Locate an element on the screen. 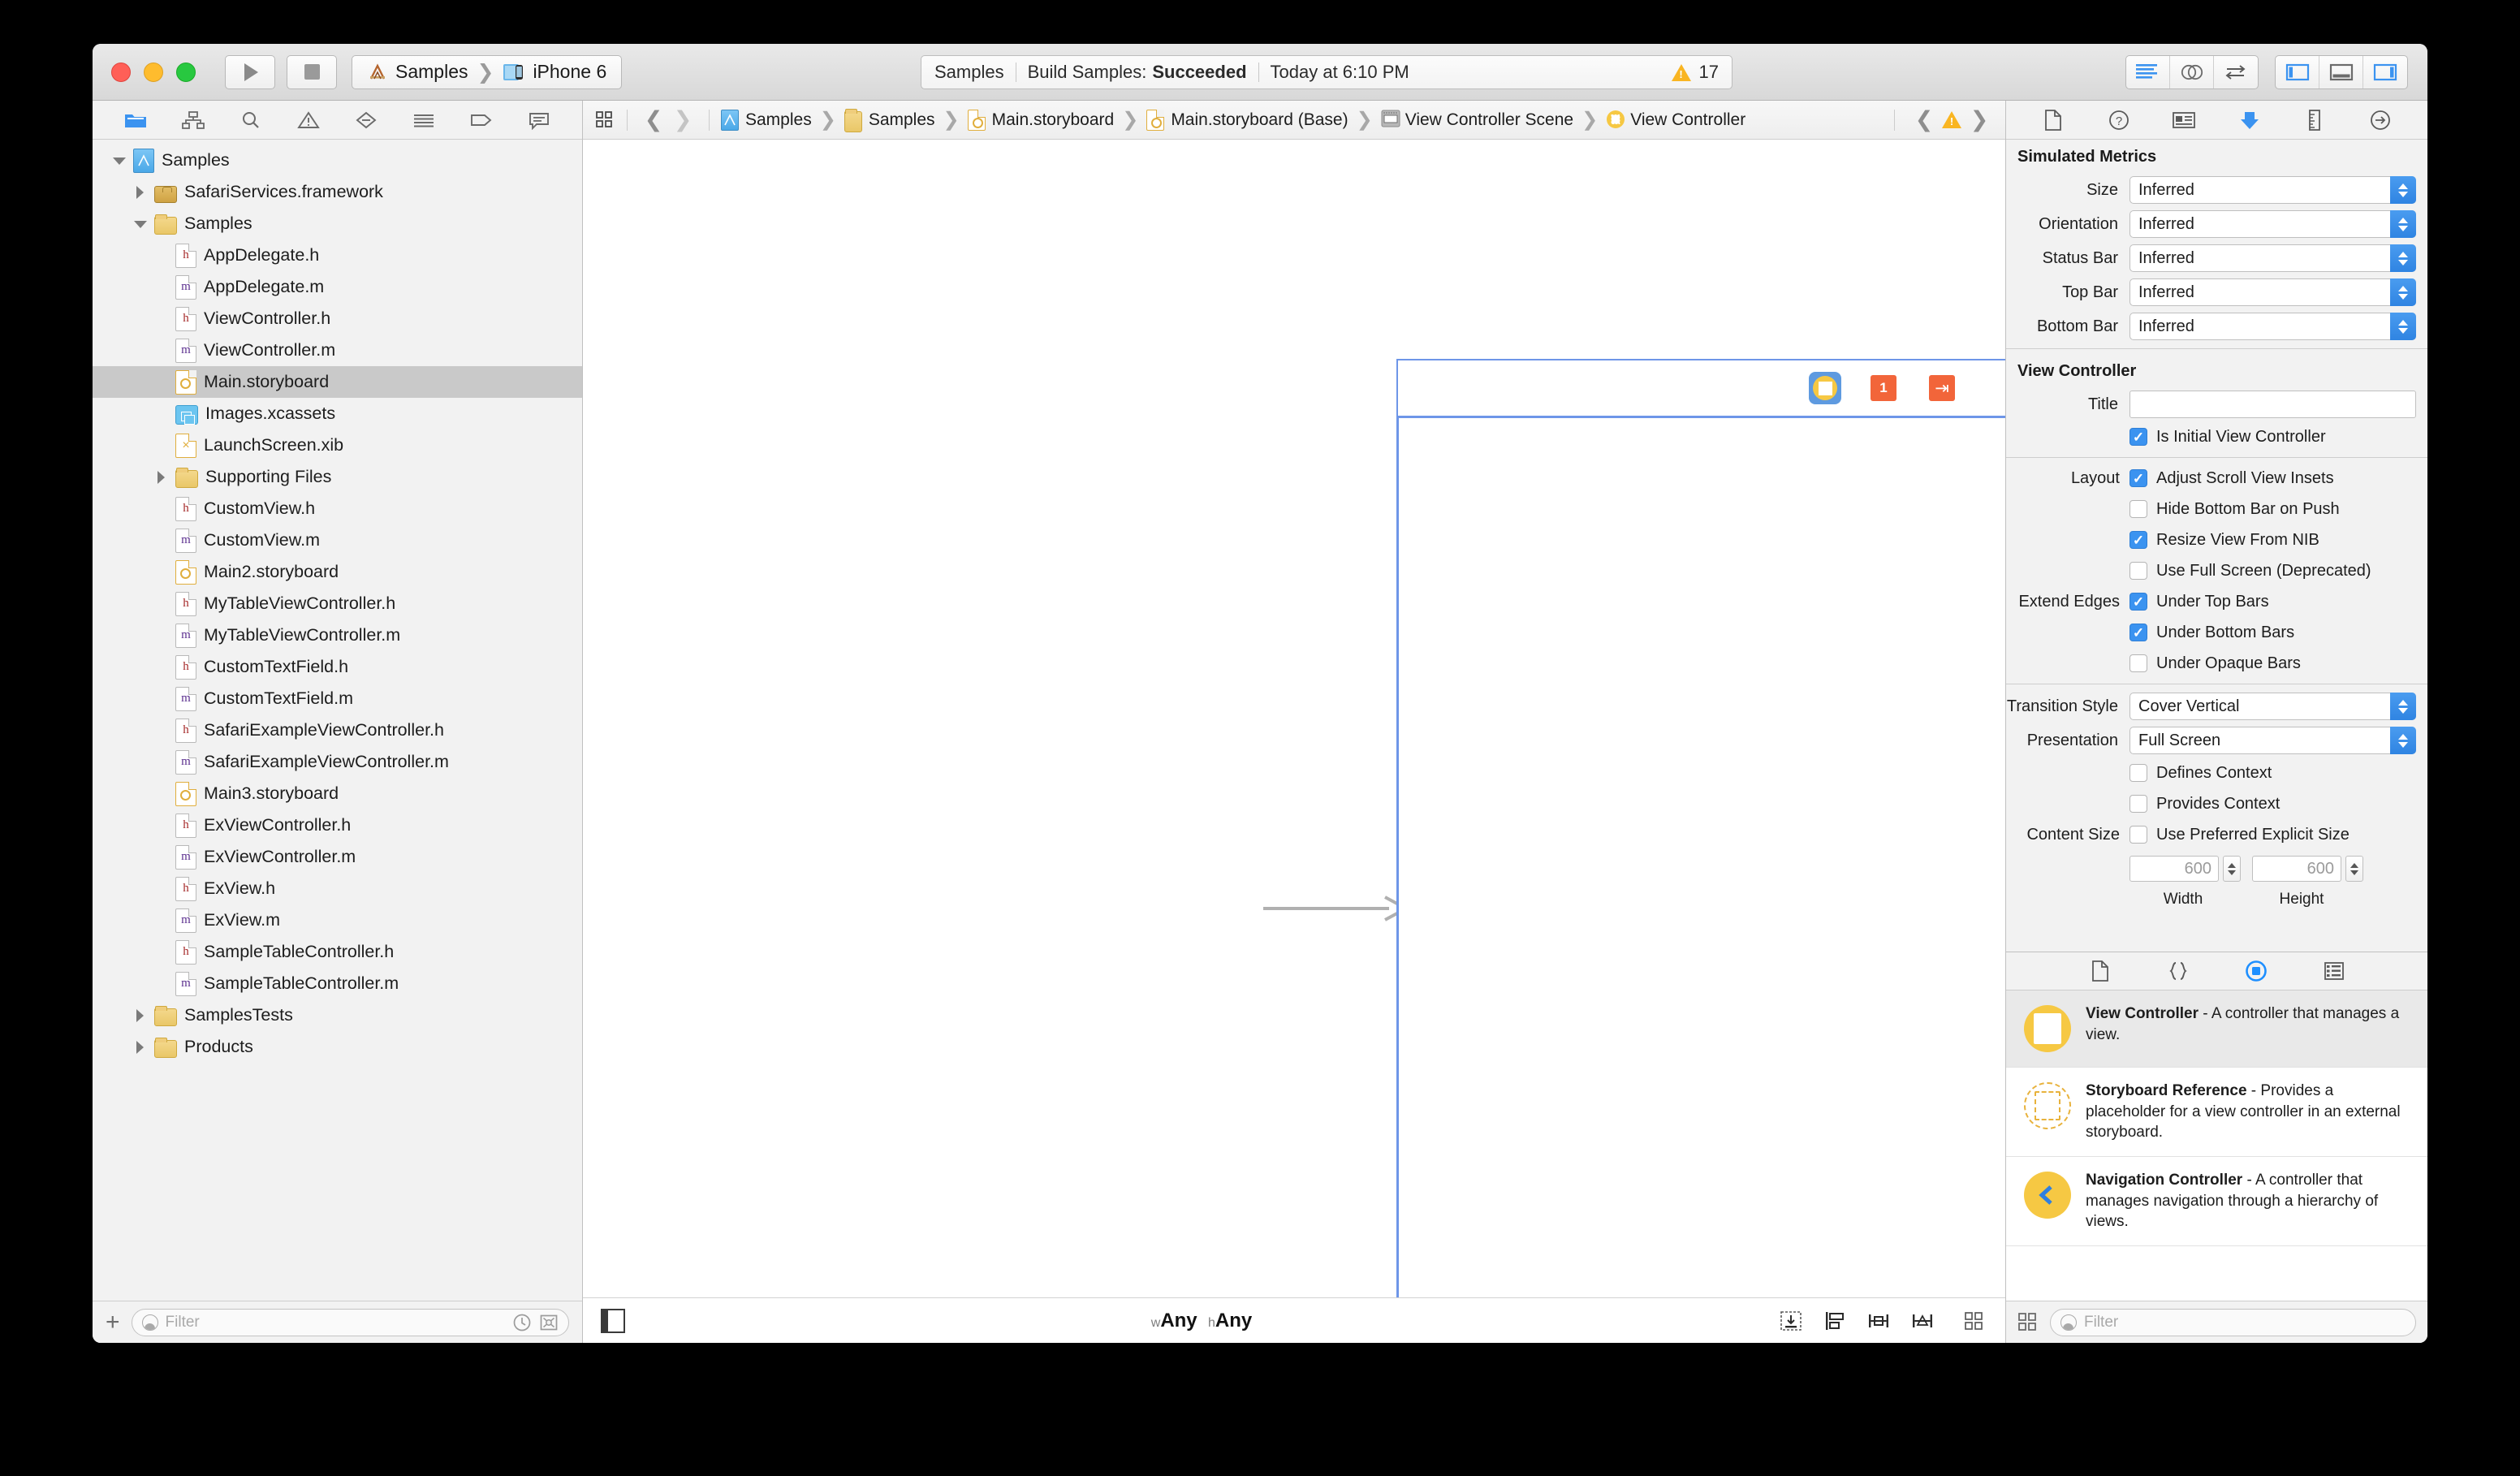  checkbox-row-under-top-bars: Extend Edges Under Top Bars is located at coordinates (2217, 601).